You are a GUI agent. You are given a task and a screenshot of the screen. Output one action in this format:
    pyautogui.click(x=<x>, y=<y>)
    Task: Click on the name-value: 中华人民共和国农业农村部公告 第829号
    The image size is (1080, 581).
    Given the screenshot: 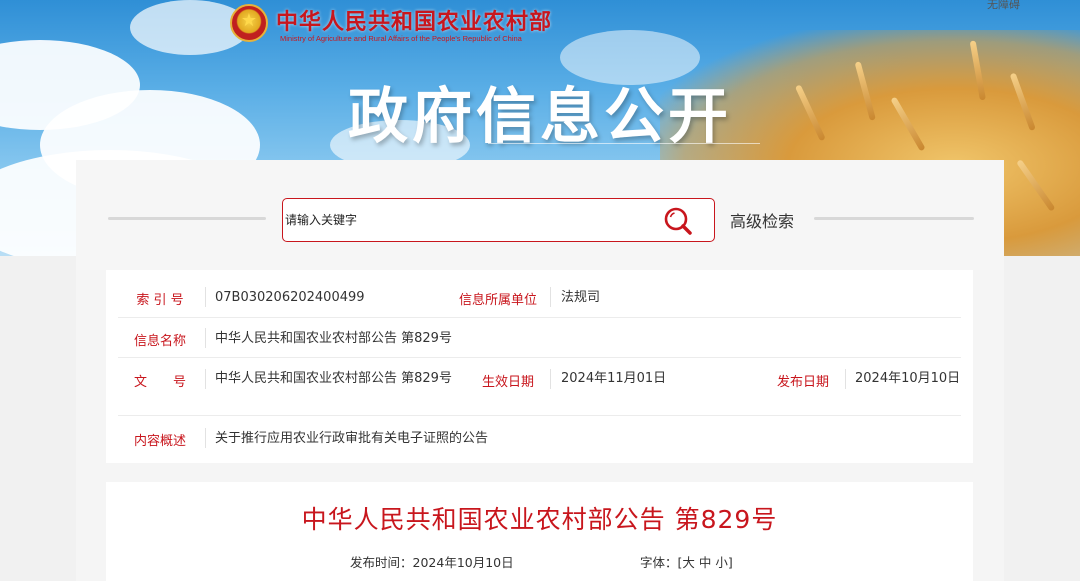 What is the action you would take?
    pyautogui.click(x=333, y=338)
    